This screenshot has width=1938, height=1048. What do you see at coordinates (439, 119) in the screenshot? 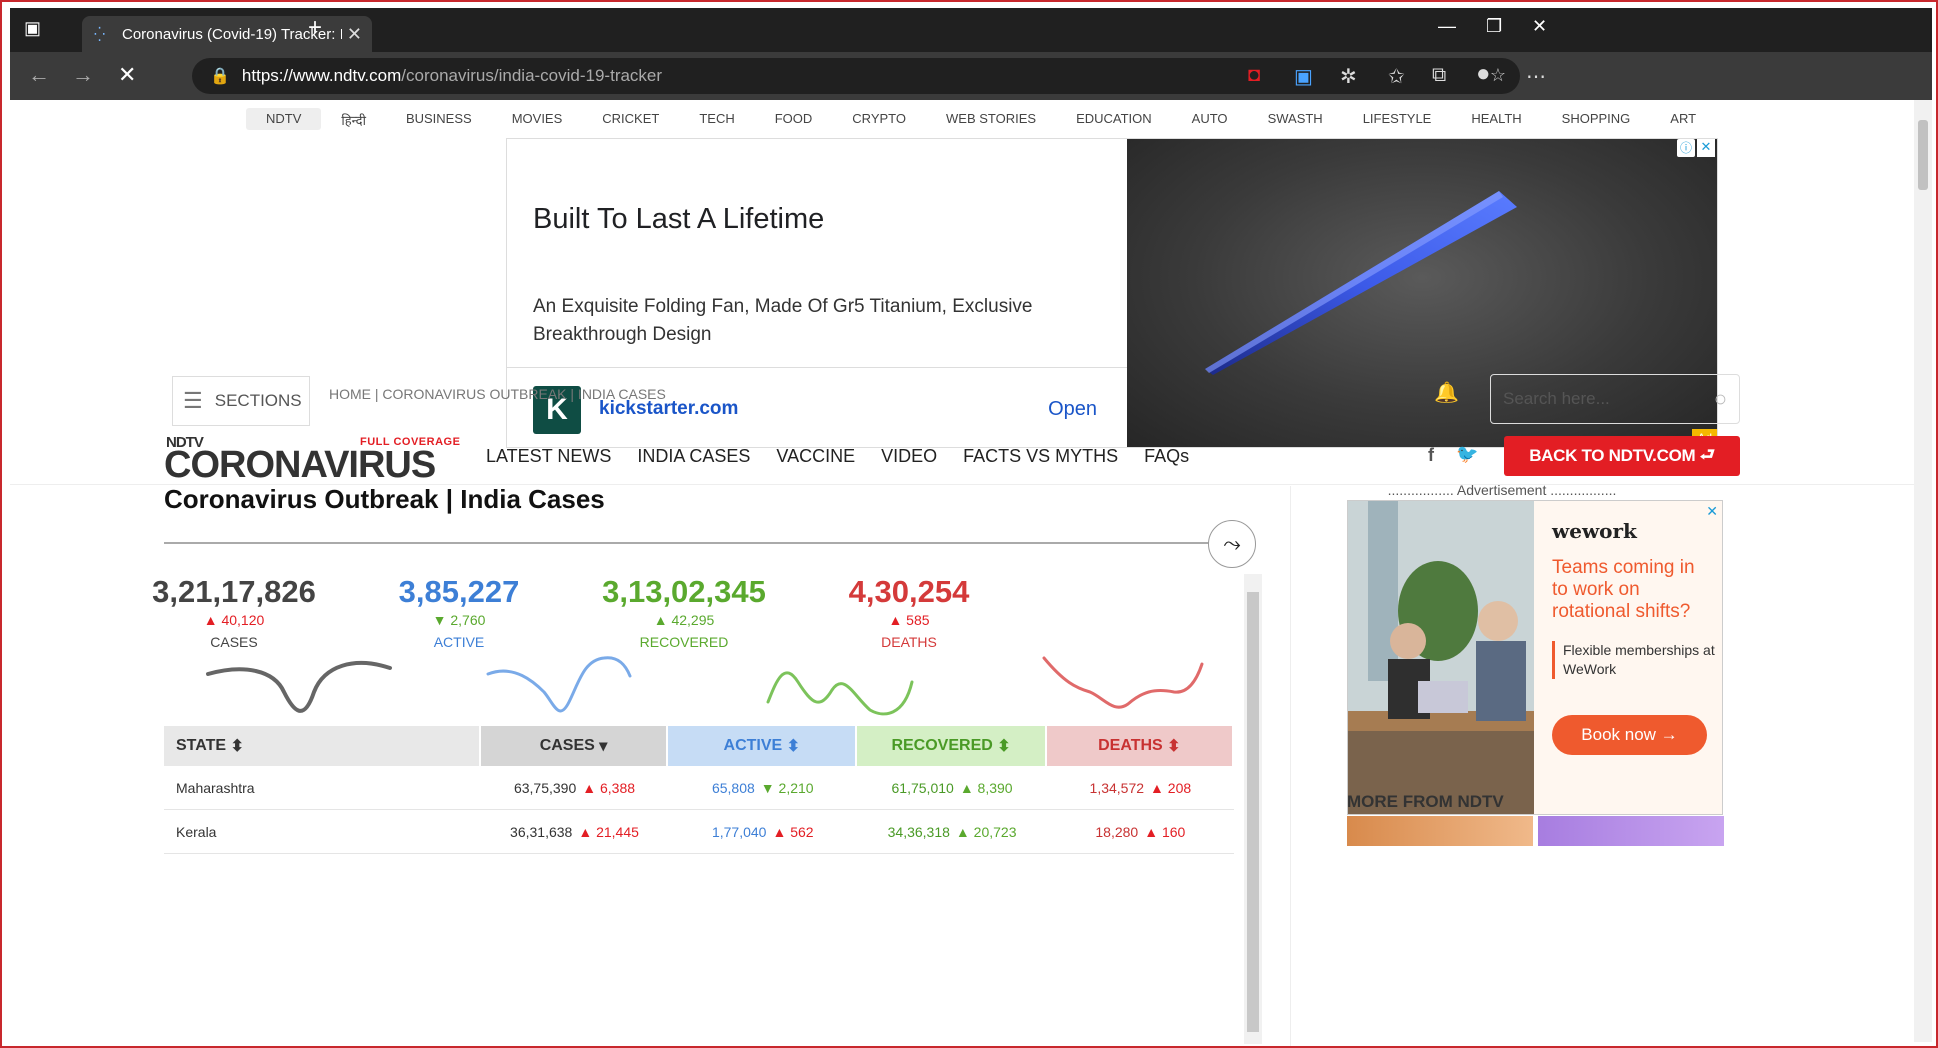
I see `topnav-item: BUSINESS` at bounding box center [439, 119].